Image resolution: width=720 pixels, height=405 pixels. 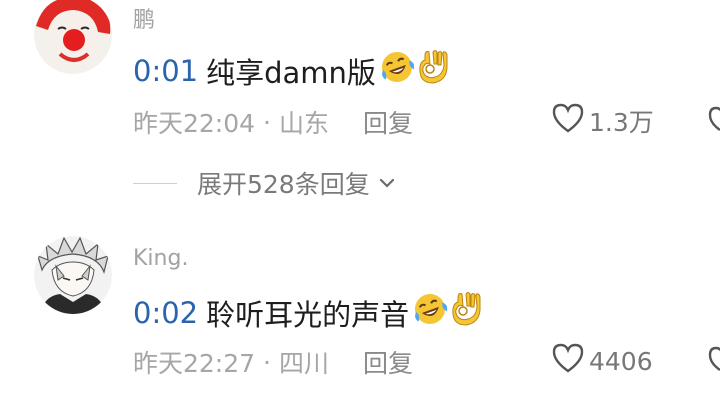 I want to click on comment-body: 聆听耳光的声音, so click(x=308, y=314).